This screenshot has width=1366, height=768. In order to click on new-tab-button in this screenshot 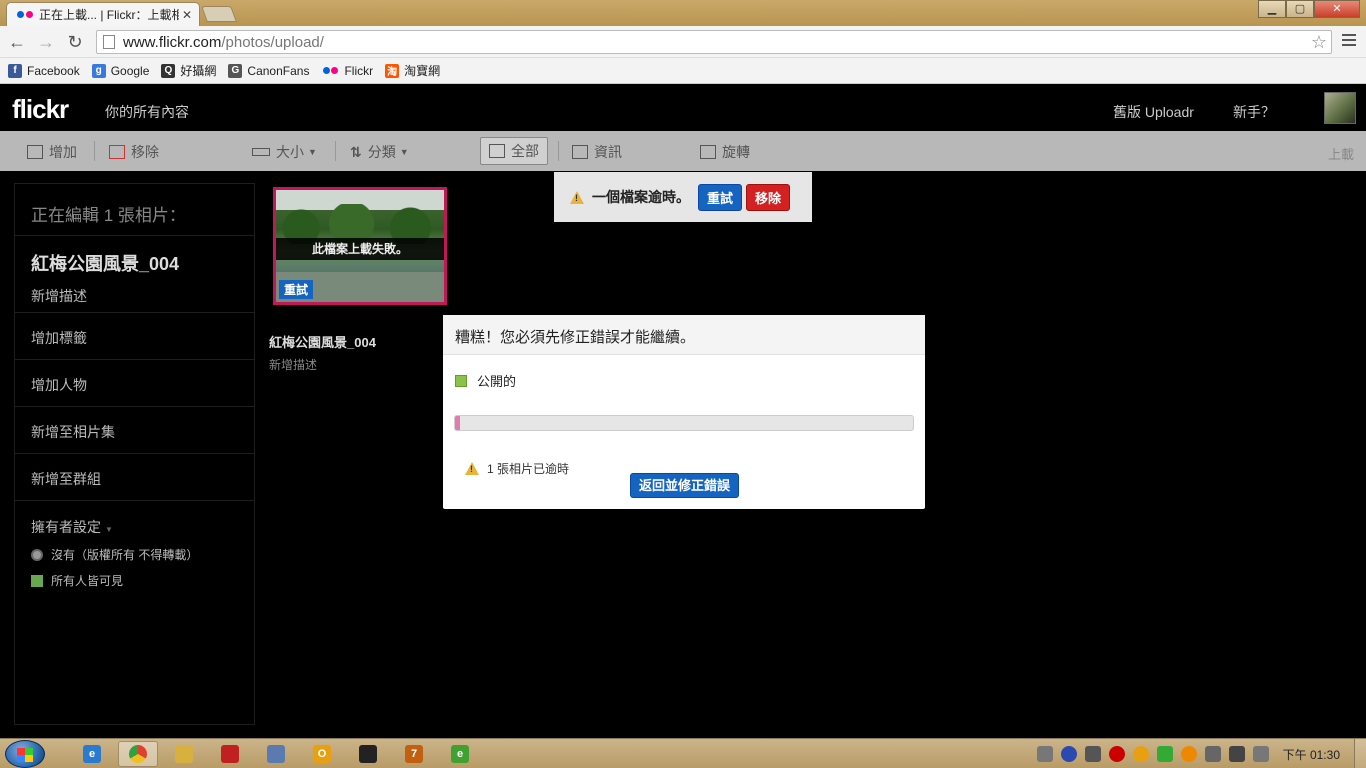, I will do `click(219, 14)`.